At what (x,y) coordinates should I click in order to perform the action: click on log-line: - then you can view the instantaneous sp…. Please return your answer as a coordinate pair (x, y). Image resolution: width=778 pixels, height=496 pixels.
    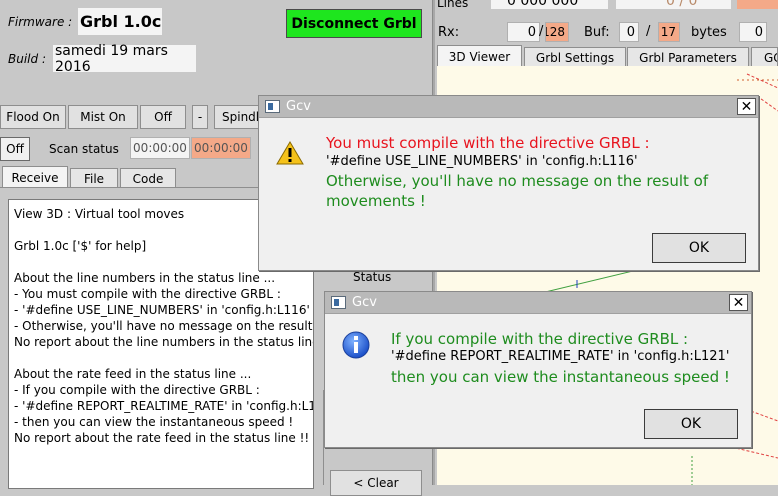
    Looking at the image, I should click on (154, 422).